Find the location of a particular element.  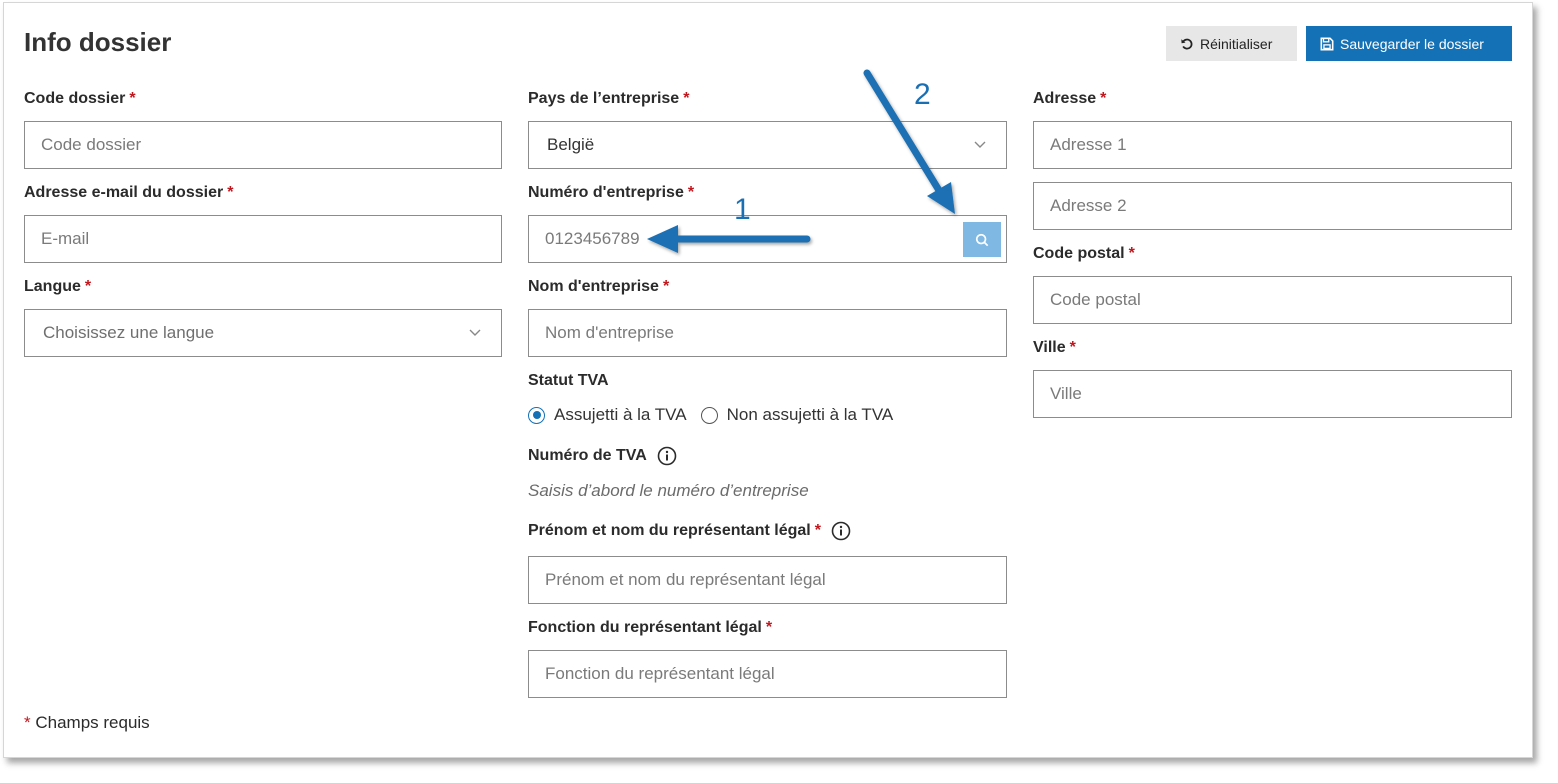

address1-input is located at coordinates (1272, 145).